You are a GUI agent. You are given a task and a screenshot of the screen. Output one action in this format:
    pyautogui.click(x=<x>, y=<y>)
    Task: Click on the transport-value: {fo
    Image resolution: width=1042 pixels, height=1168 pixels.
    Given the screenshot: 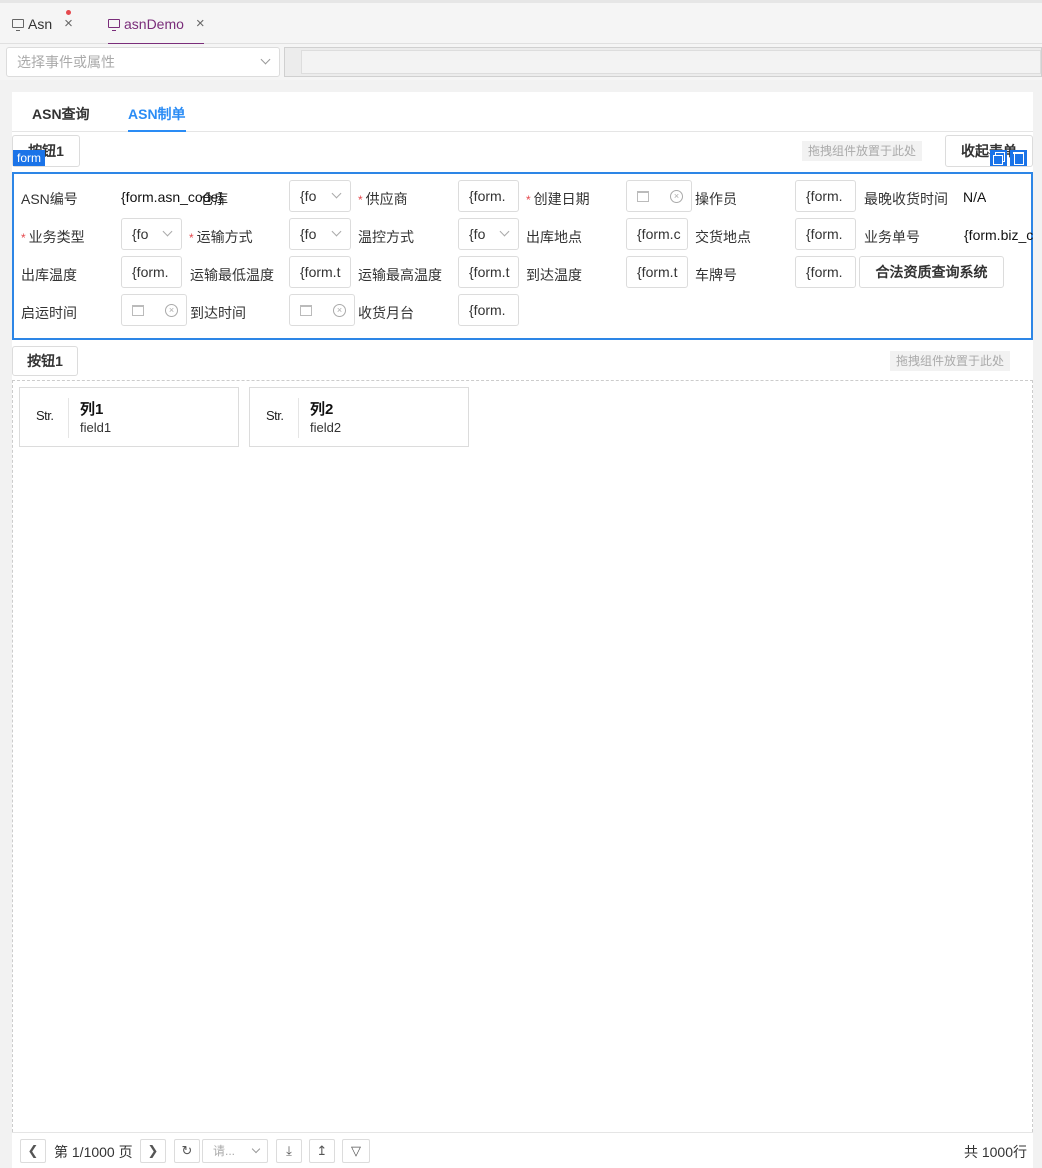 What is the action you would take?
    pyautogui.click(x=308, y=234)
    